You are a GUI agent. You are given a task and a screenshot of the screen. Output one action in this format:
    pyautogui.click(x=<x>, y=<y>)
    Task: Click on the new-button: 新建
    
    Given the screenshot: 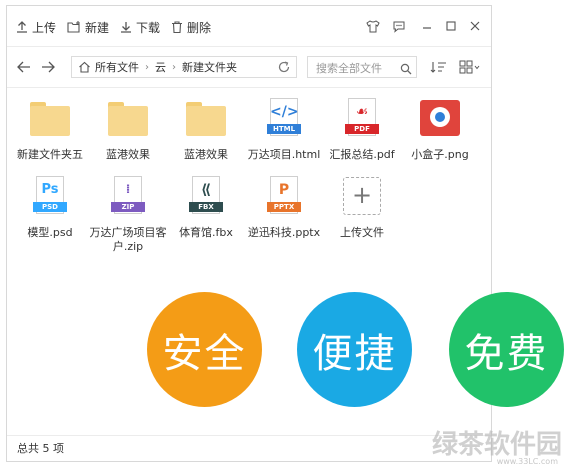 What is the action you would take?
    pyautogui.click(x=88, y=27)
    